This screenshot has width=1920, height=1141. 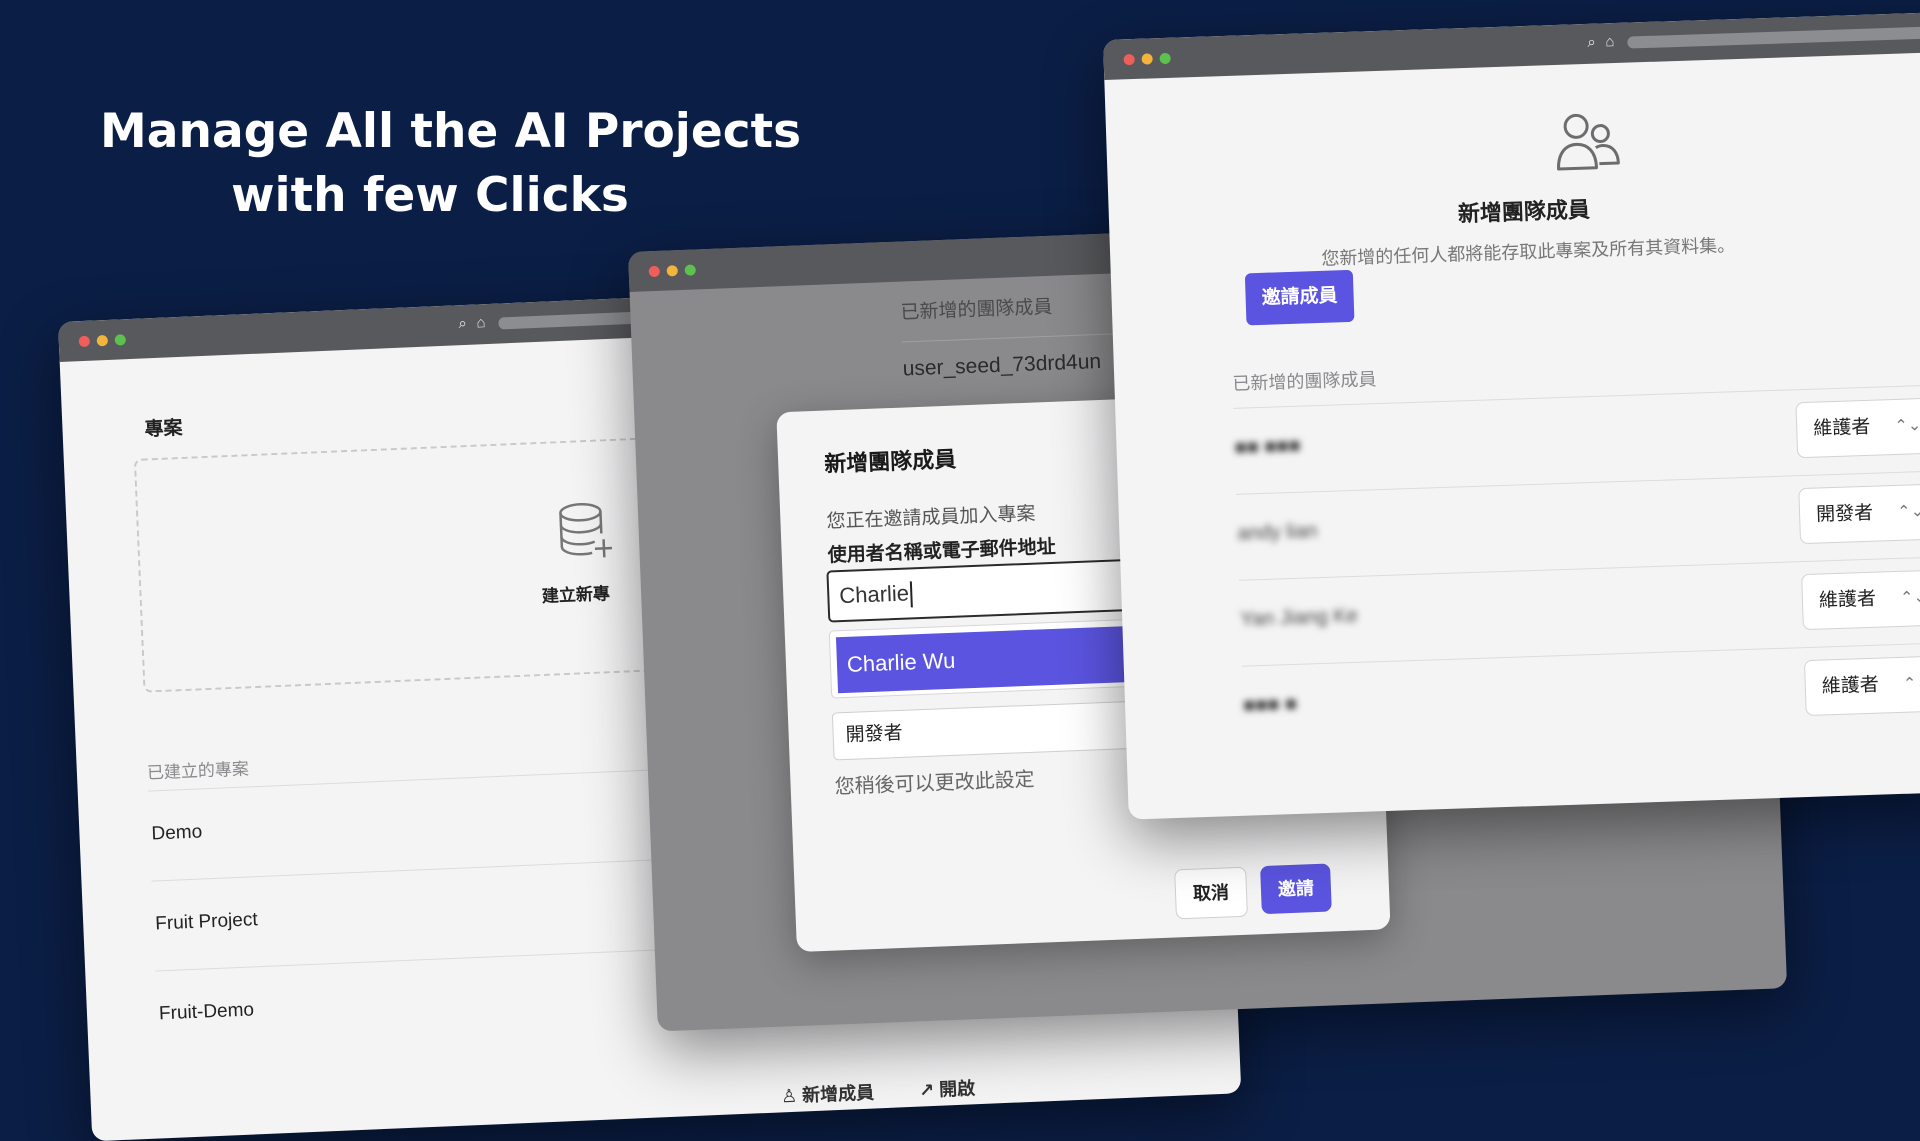 What do you see at coordinates (1299, 617) in the screenshot?
I see `member-name: Yan Jiang Ke` at bounding box center [1299, 617].